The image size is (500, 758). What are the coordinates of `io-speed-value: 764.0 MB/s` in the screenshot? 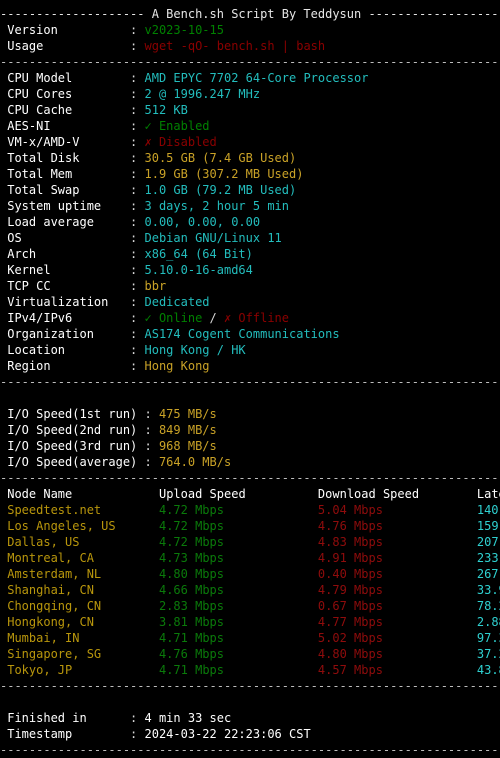 It's located at (195, 462).